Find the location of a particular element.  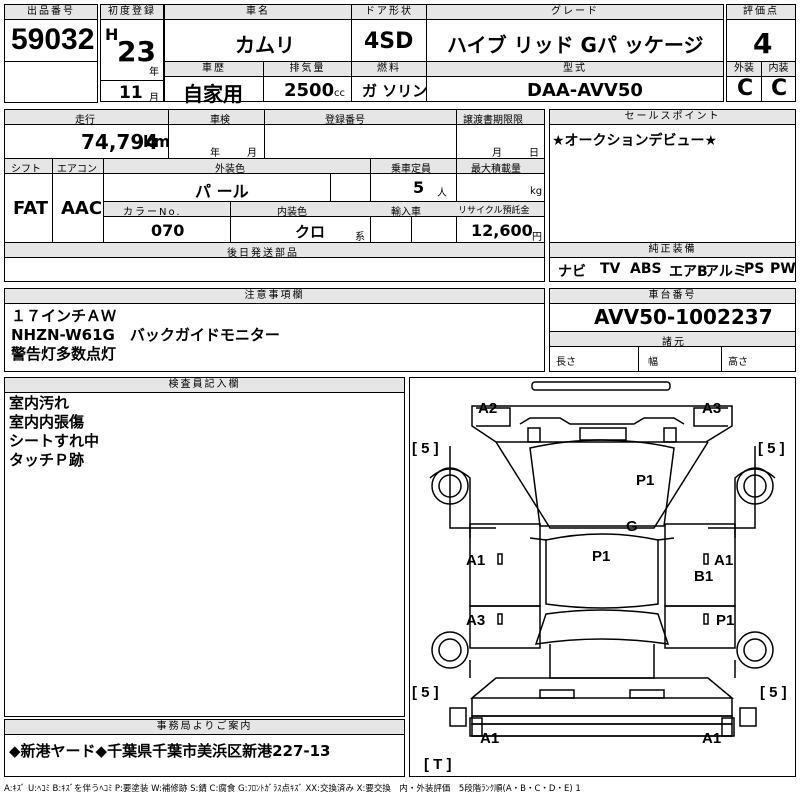

notes-label: 注意事項欄 is located at coordinates (274, 296).